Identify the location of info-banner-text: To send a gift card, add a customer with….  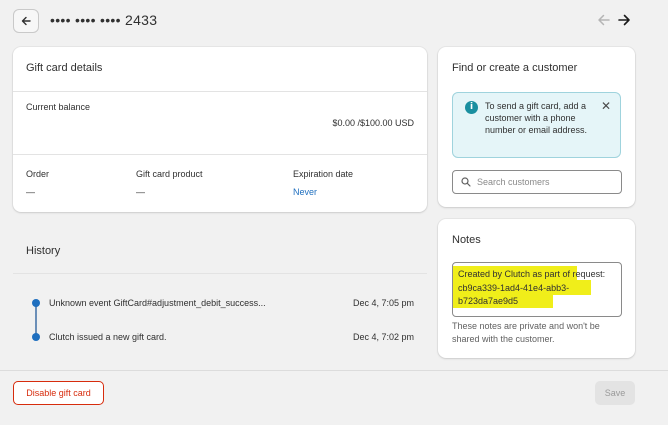
(536, 118).